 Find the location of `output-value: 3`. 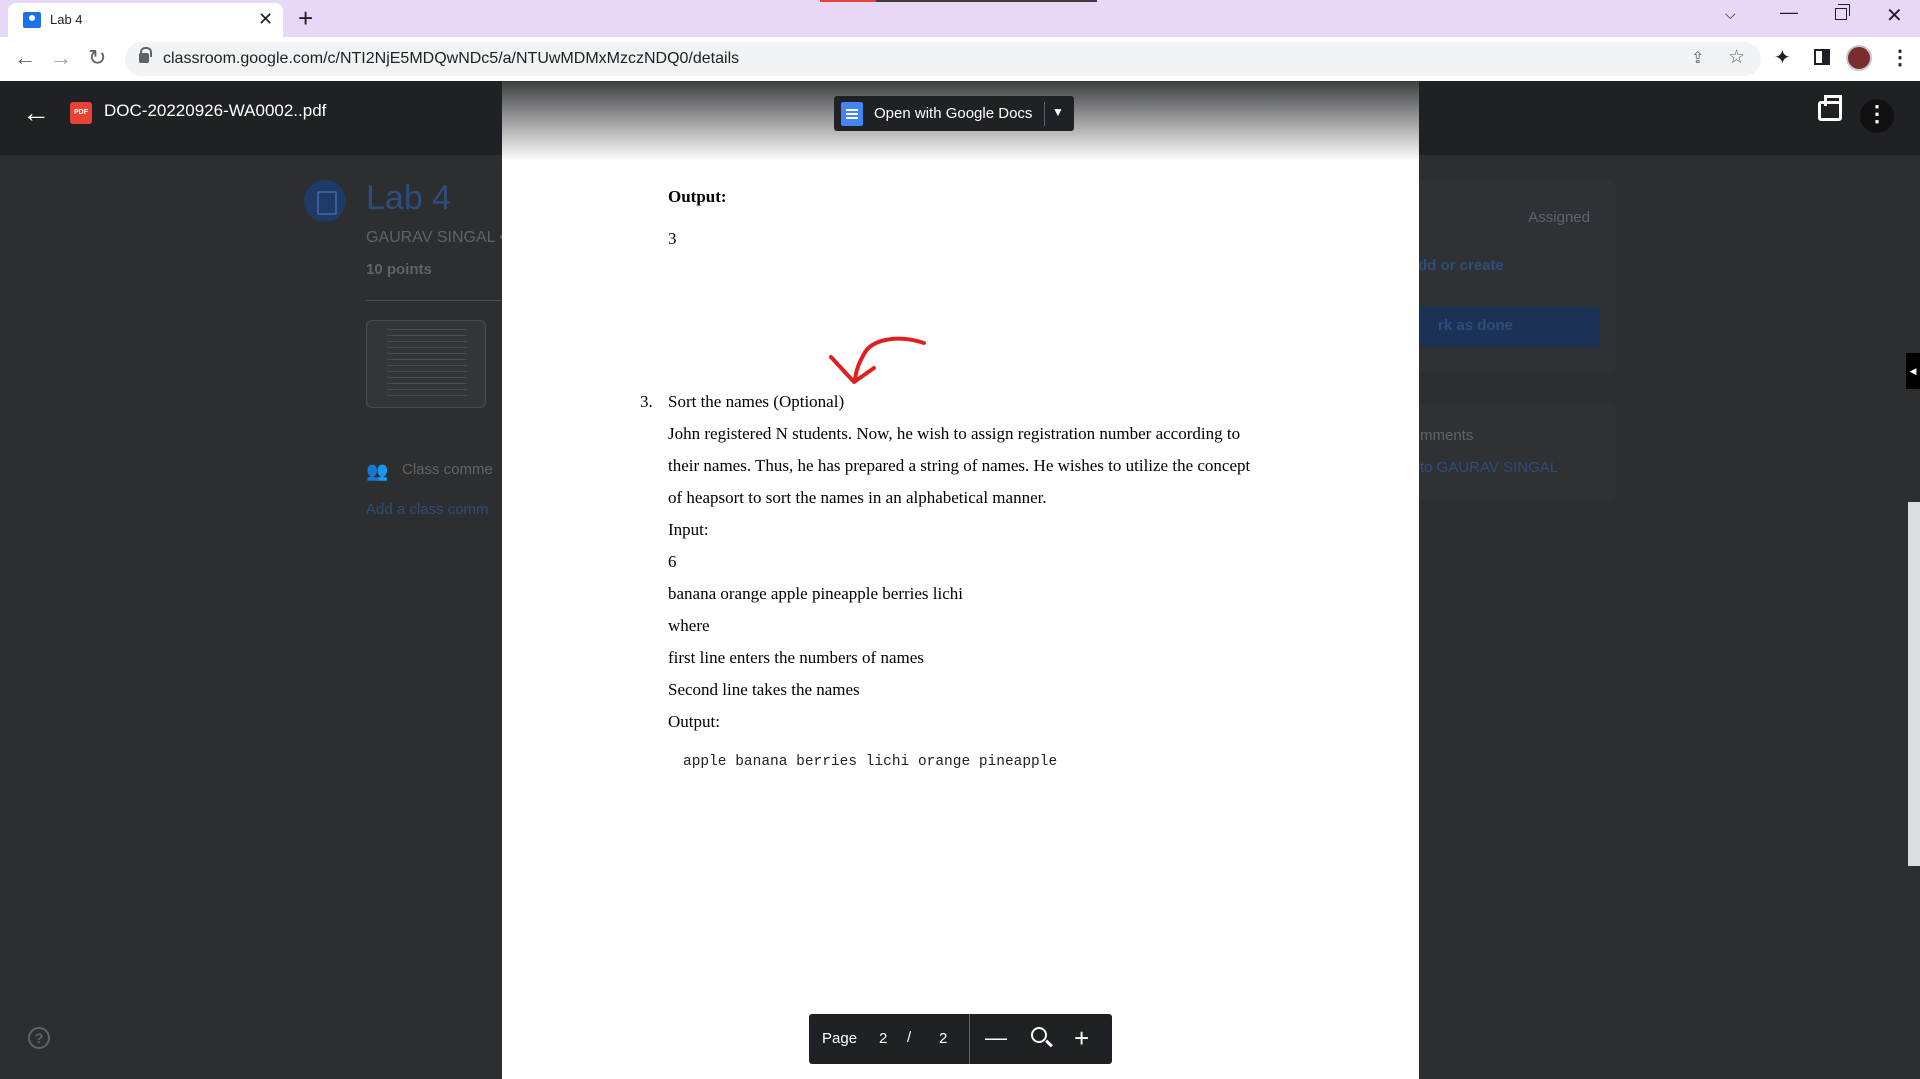

output-value: 3 is located at coordinates (672, 238).